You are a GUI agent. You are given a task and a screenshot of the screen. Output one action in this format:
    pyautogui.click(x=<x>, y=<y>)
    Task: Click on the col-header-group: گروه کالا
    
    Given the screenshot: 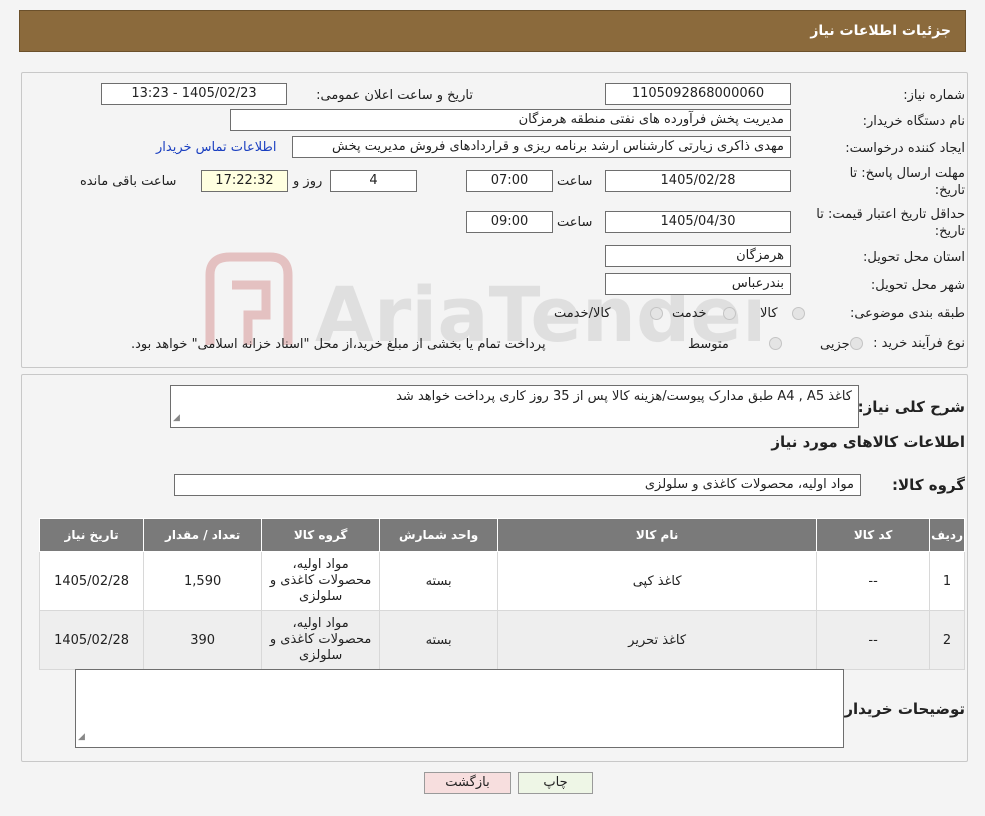 What is the action you would take?
    pyautogui.click(x=321, y=535)
    